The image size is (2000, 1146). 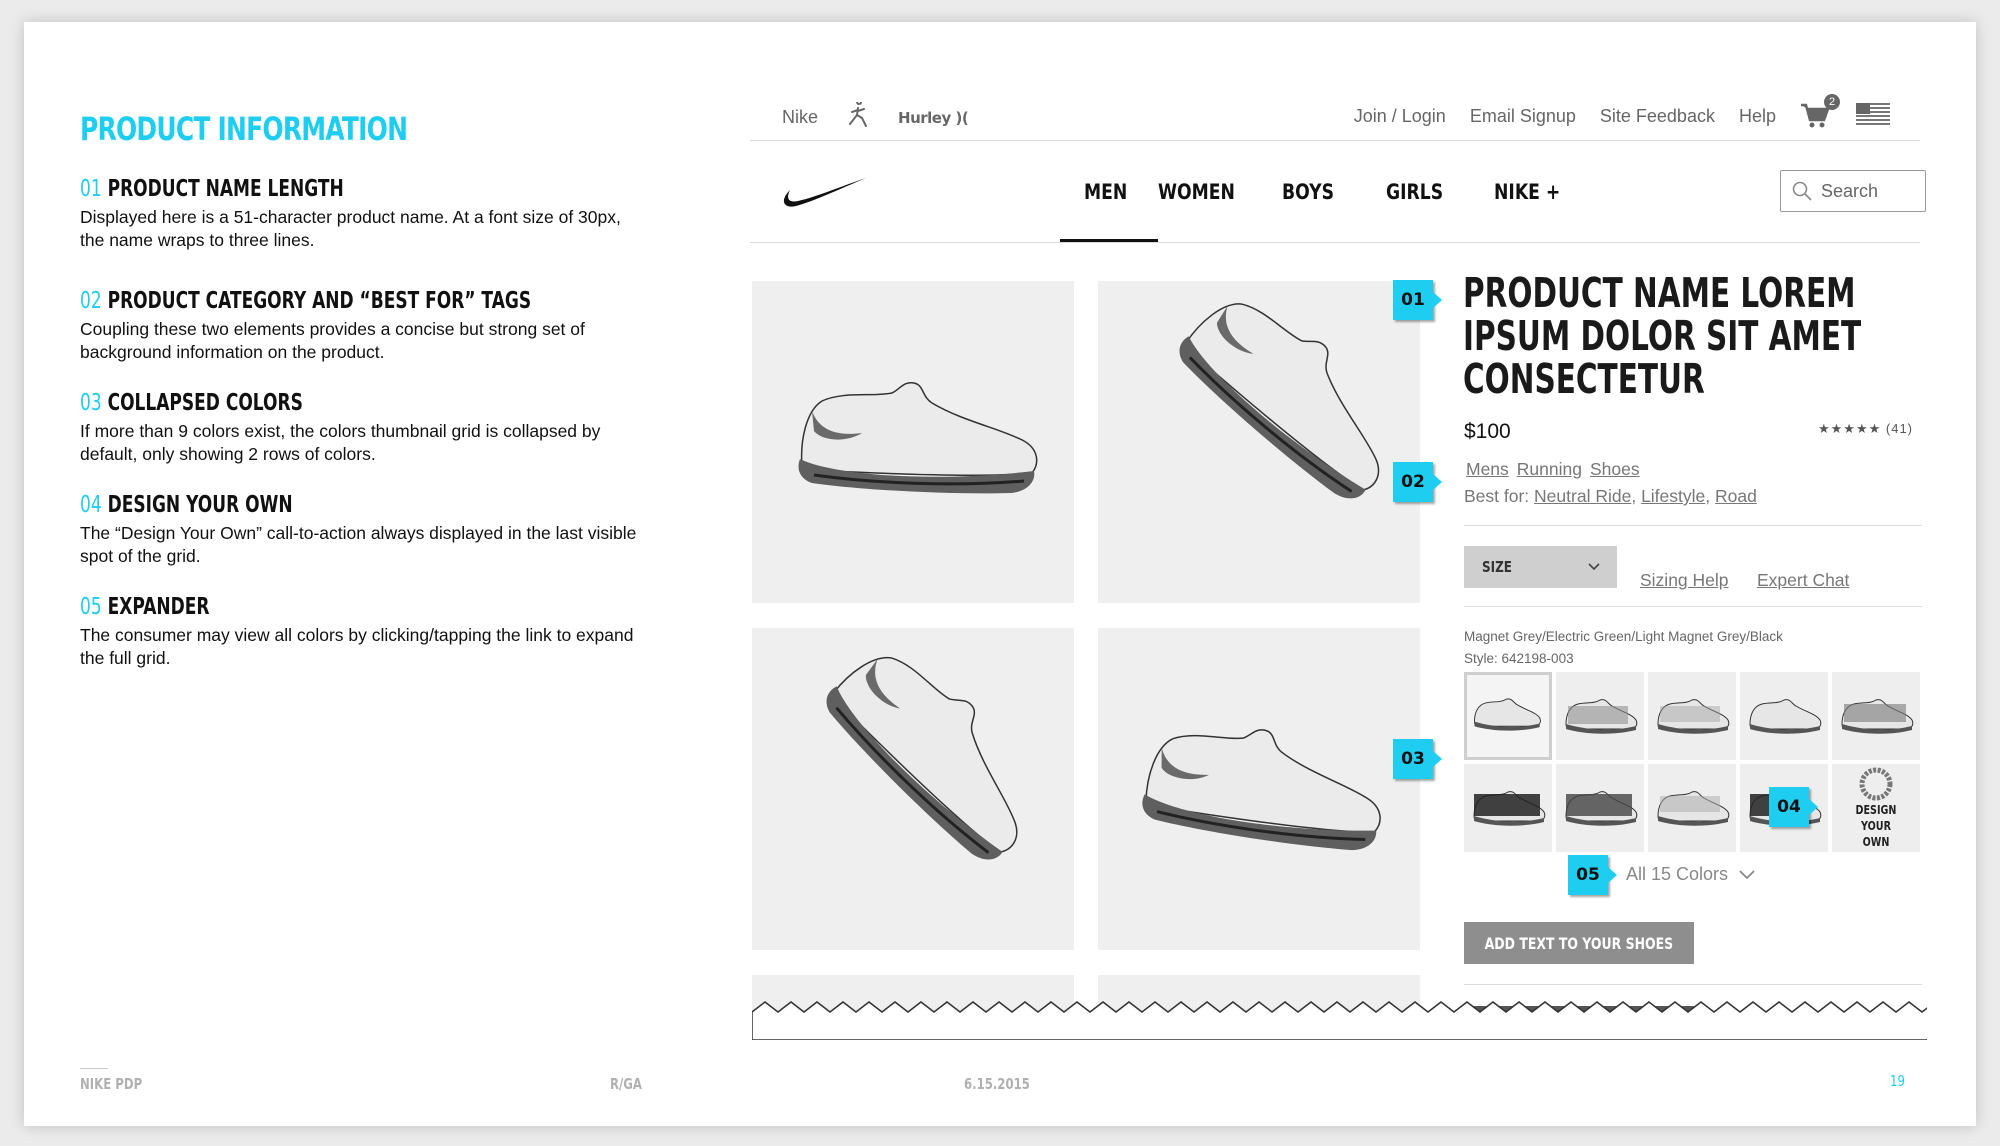 What do you see at coordinates (94, 1068) in the screenshot?
I see `footer-rule` at bounding box center [94, 1068].